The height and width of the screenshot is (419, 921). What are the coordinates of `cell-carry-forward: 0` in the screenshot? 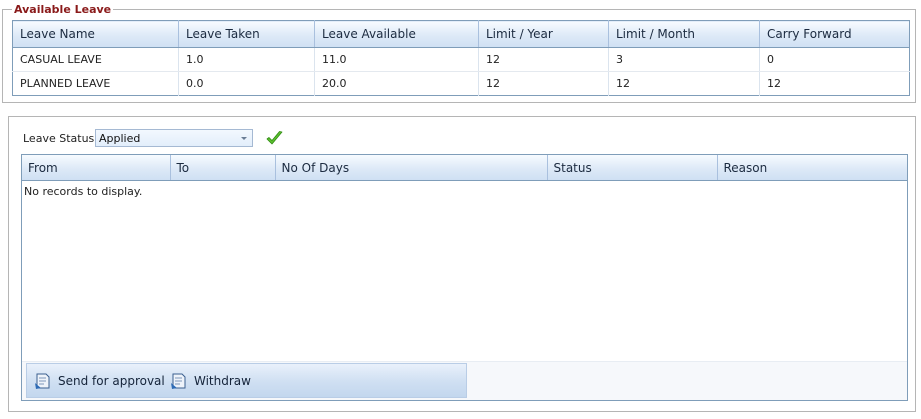 It's located at (834, 59).